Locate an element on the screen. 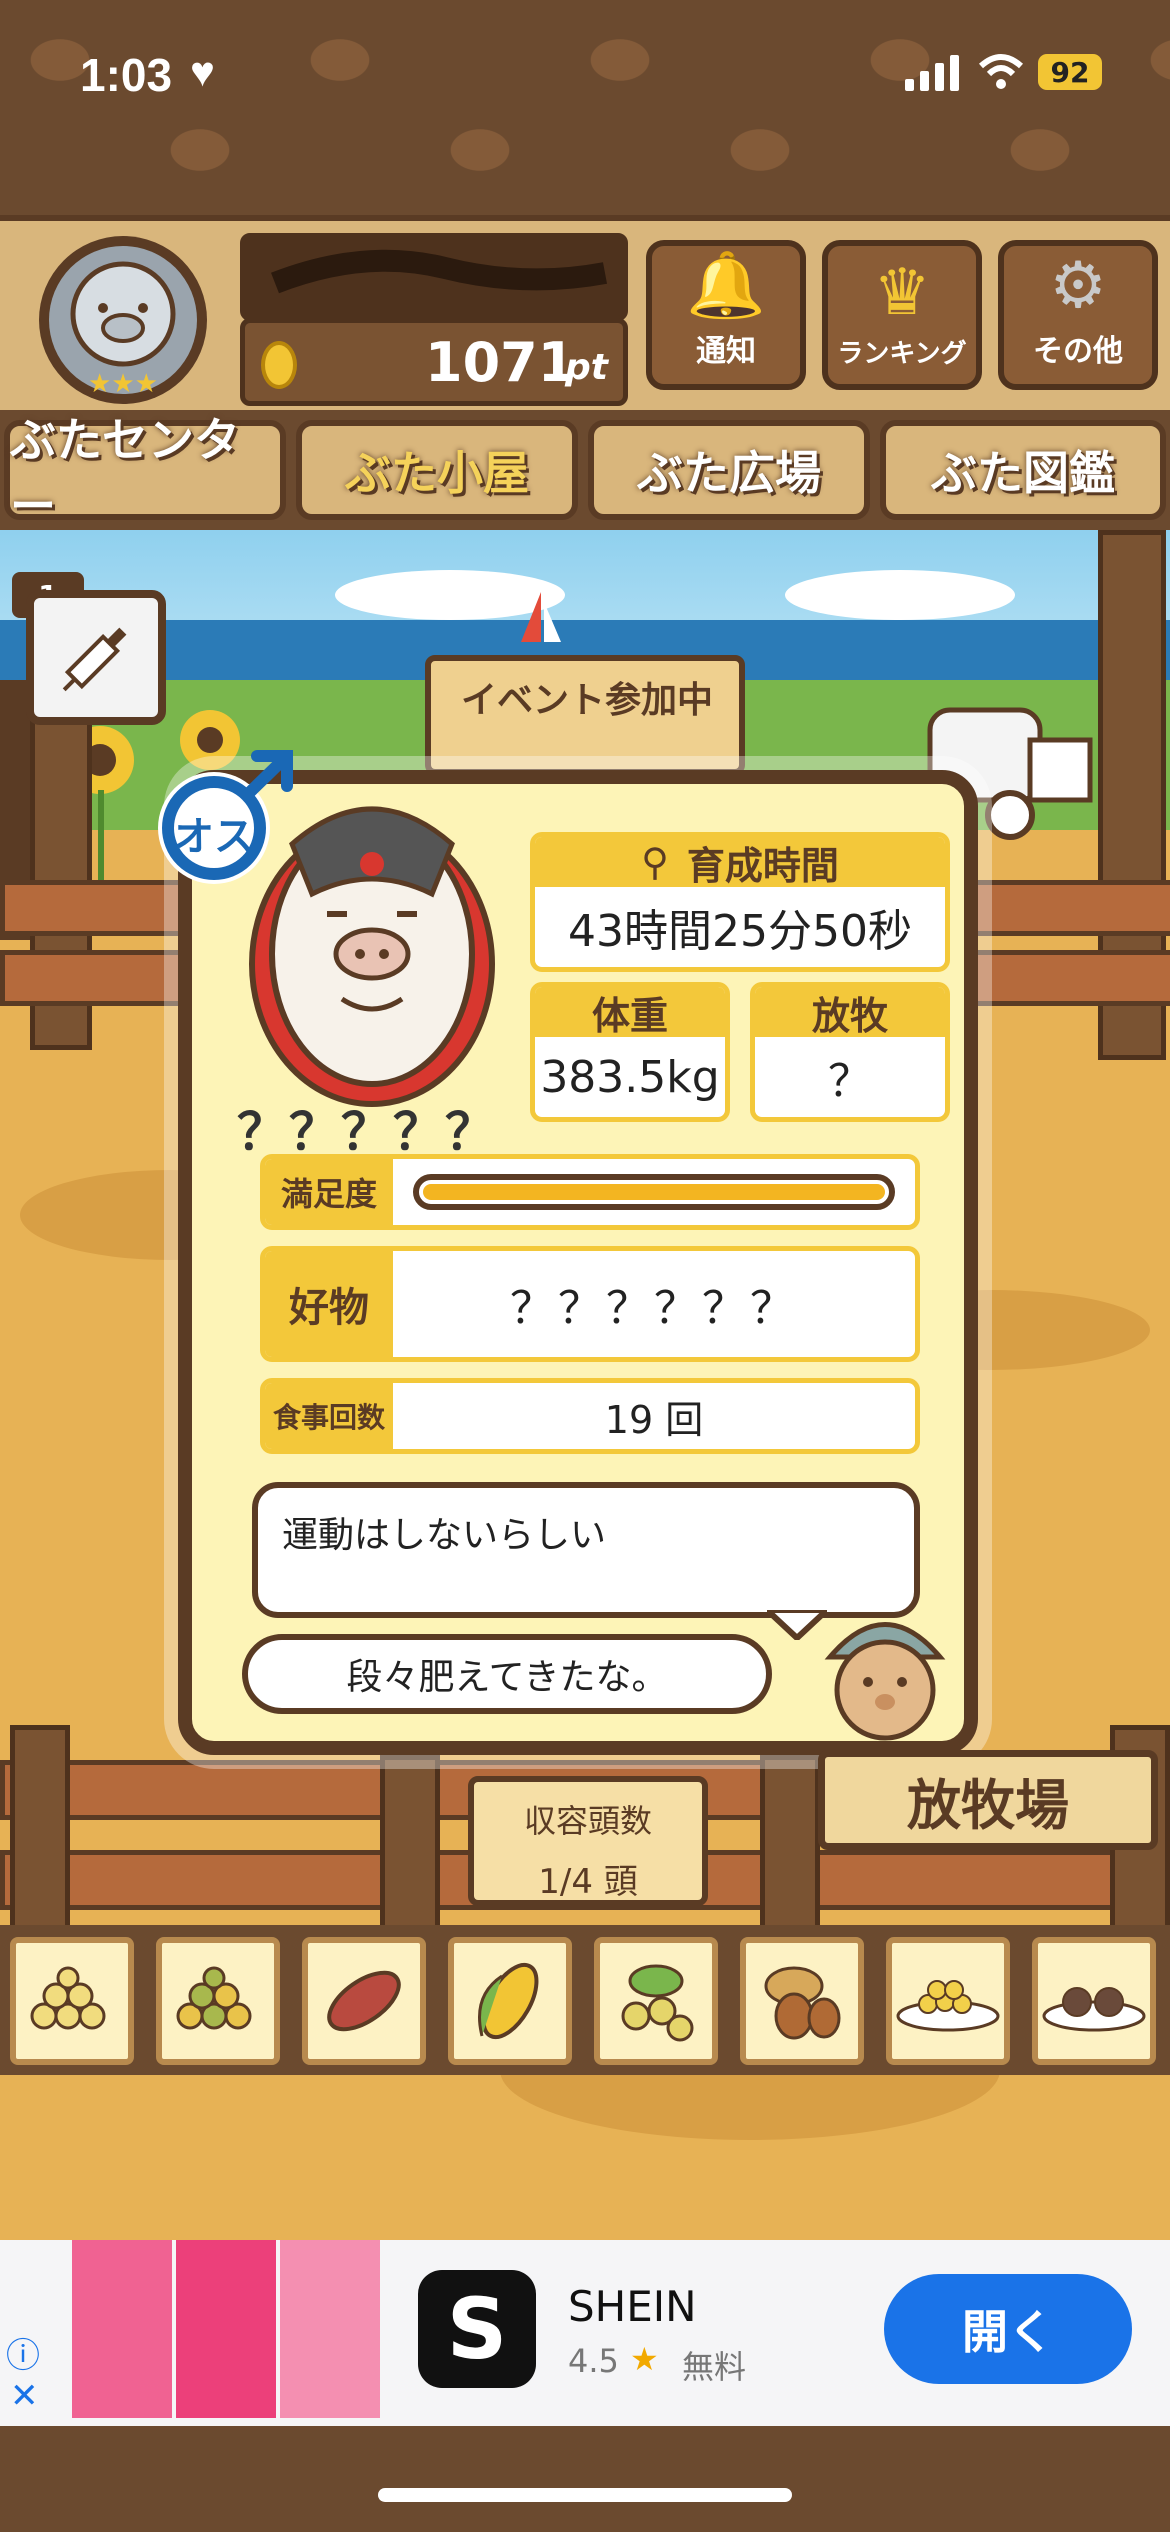 Image resolution: width=1170 pixels, height=2532 pixels. bottom-area is located at coordinates (585, 2479).